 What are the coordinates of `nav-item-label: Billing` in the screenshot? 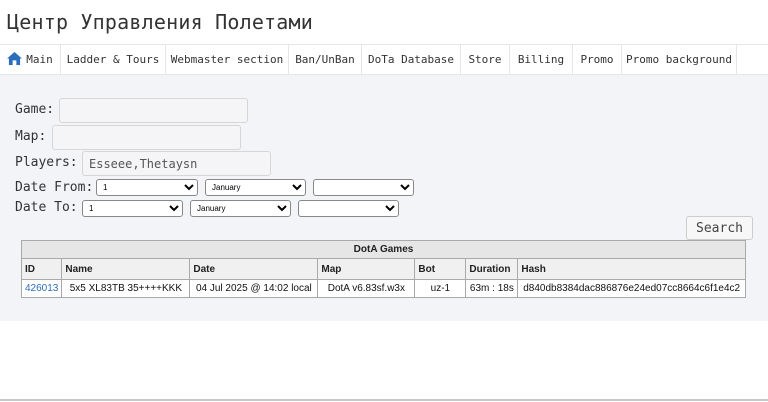 It's located at (541, 59).